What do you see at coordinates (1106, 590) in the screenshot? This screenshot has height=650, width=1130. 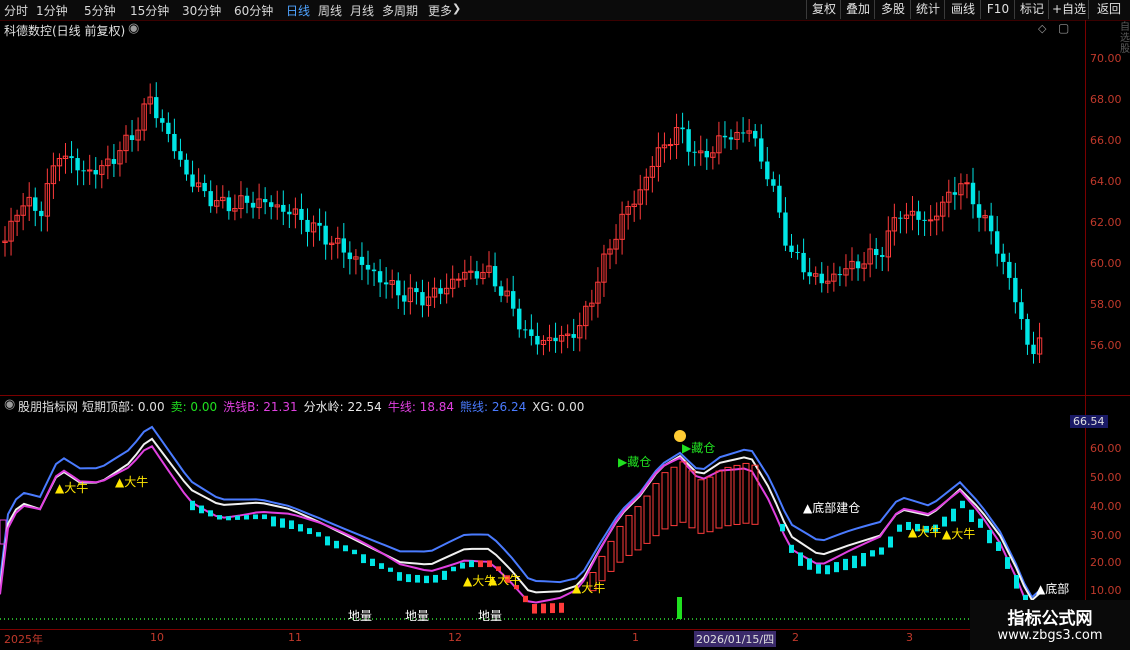 I see `indicator-tick: 10.00` at bounding box center [1106, 590].